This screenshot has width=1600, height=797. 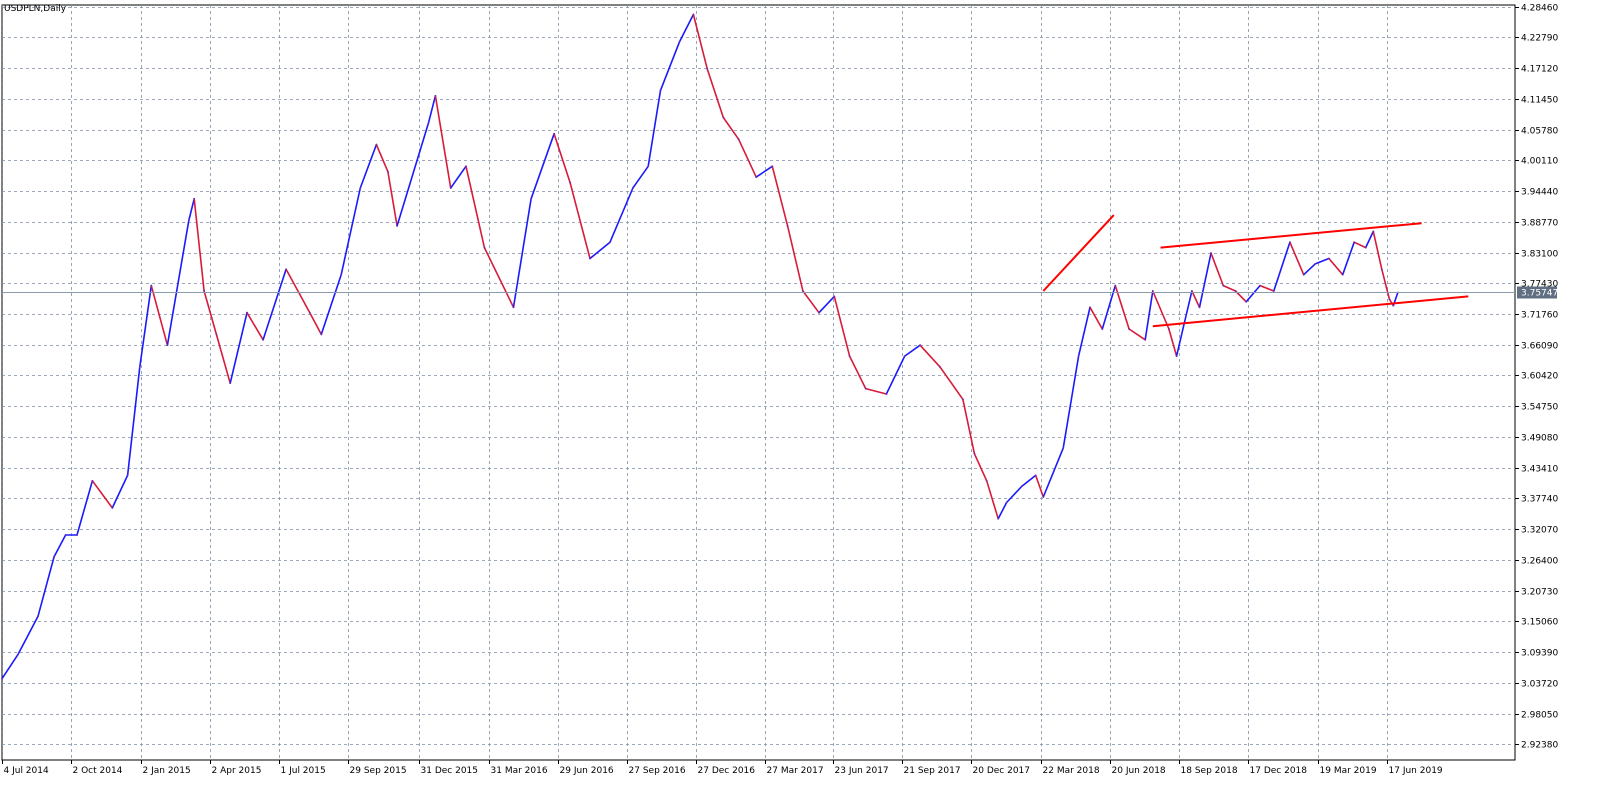 I want to click on x-tick-label: 2 Apr 2015, so click(x=237, y=771).